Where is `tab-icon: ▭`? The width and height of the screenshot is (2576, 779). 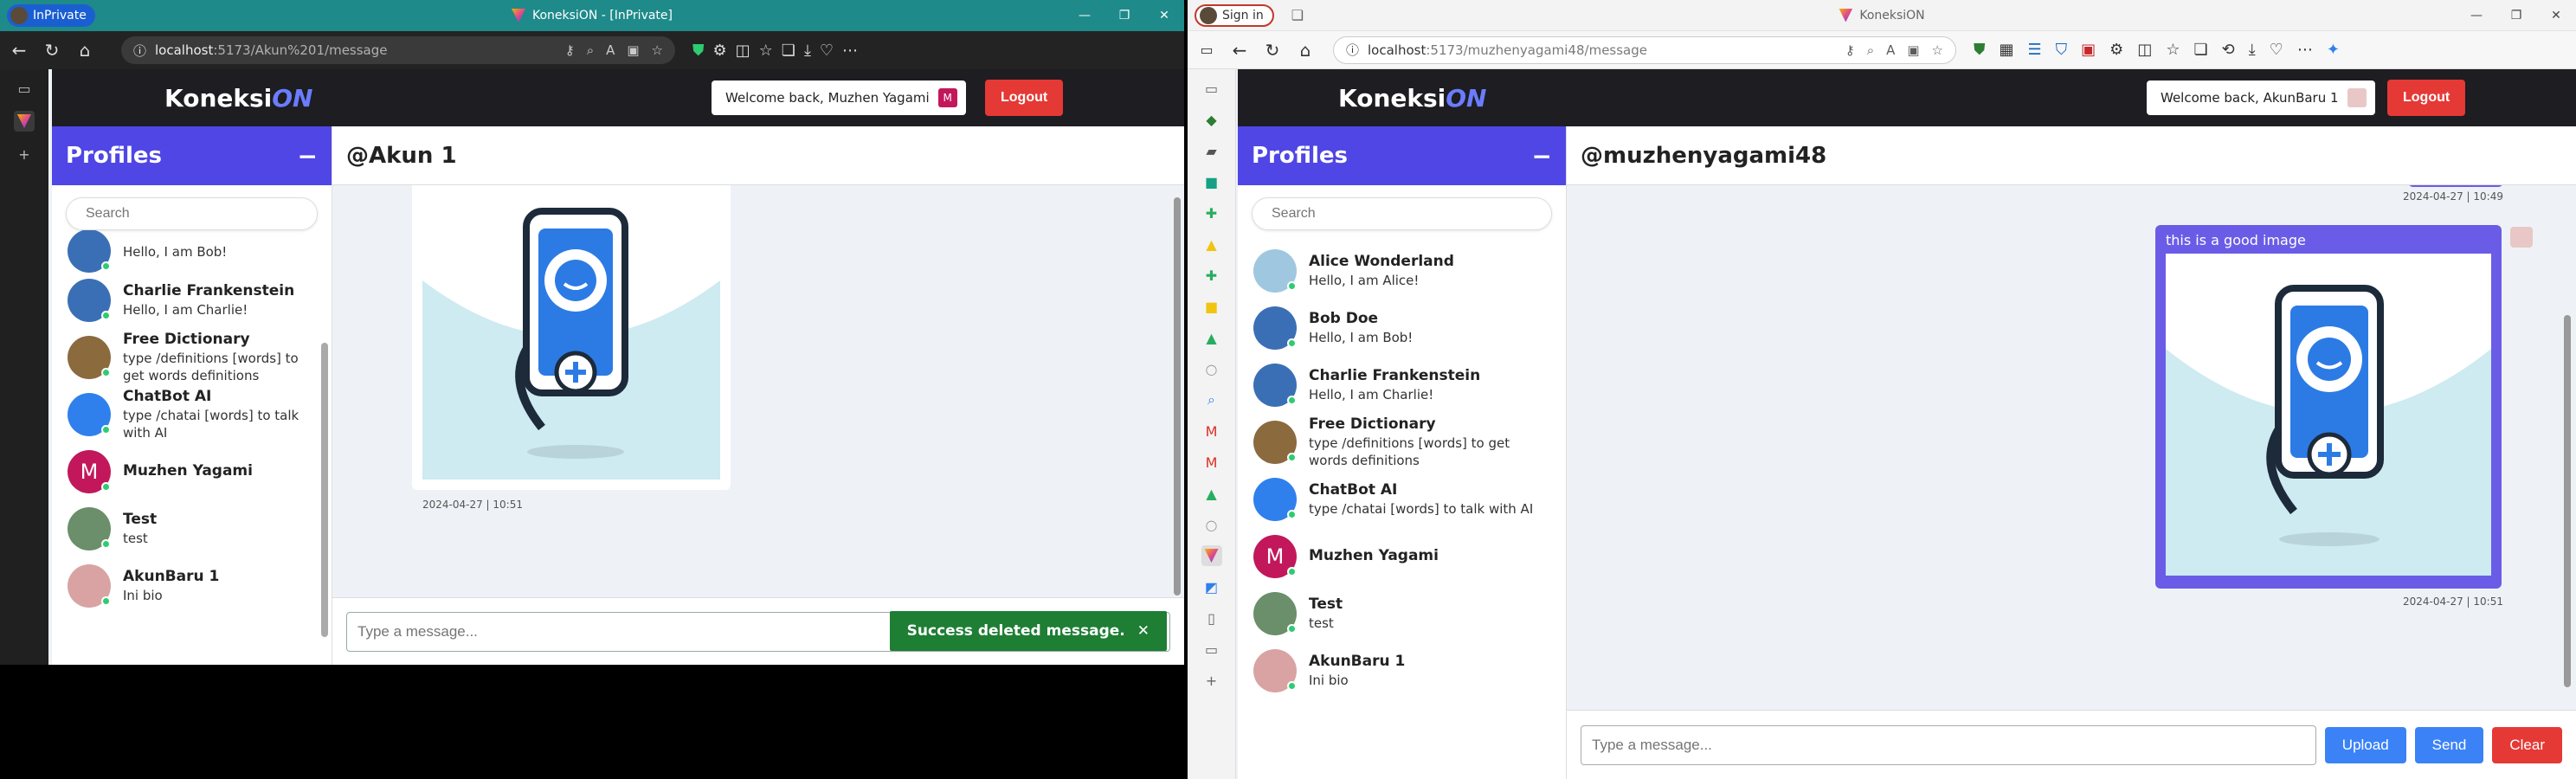
tab-icon: ▭ is located at coordinates (1211, 649).